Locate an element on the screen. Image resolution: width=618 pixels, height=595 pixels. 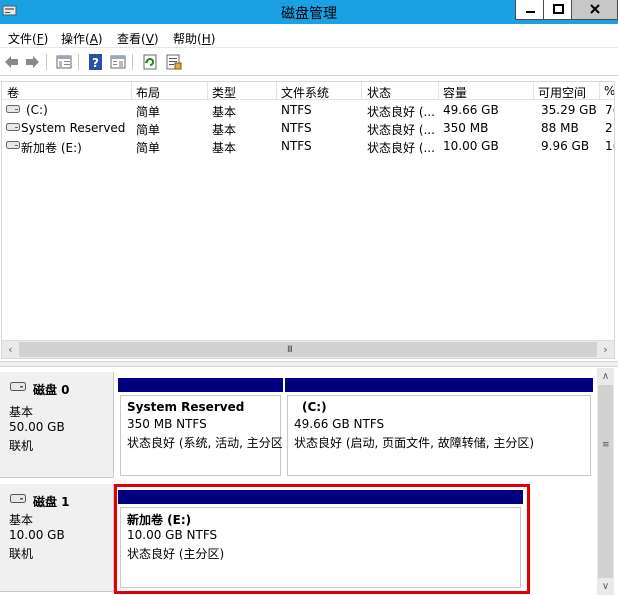
disk-0-label: 磁盘 0 基本 50.00 GB 联机 is located at coordinates (57, 425).